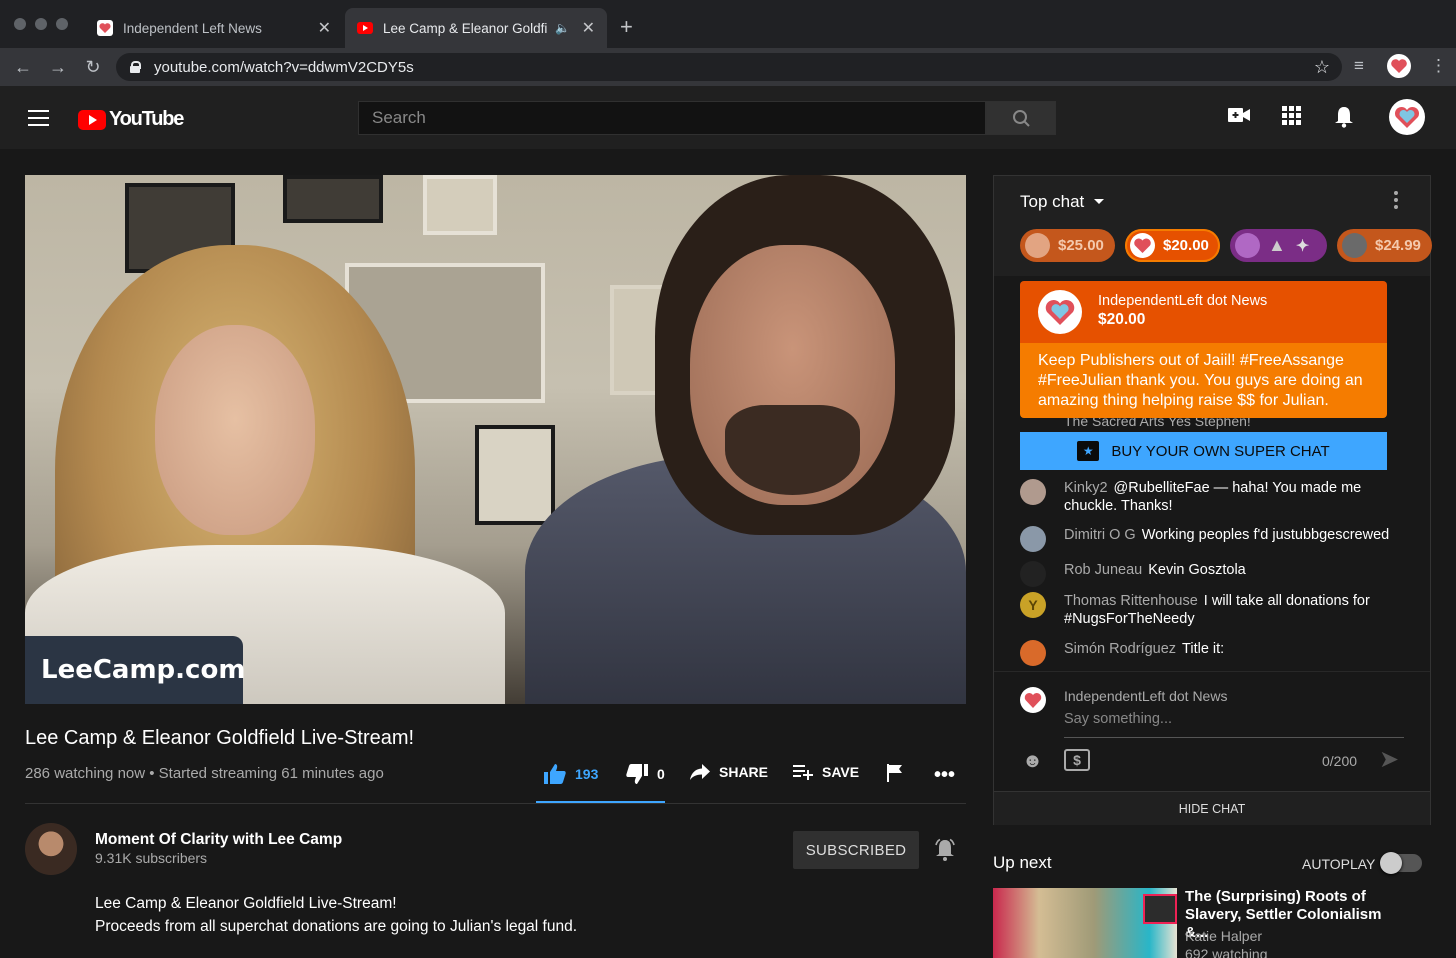 This screenshot has height=958, width=1456. I want to click on ticker-amount: $25.00, so click(1081, 245).